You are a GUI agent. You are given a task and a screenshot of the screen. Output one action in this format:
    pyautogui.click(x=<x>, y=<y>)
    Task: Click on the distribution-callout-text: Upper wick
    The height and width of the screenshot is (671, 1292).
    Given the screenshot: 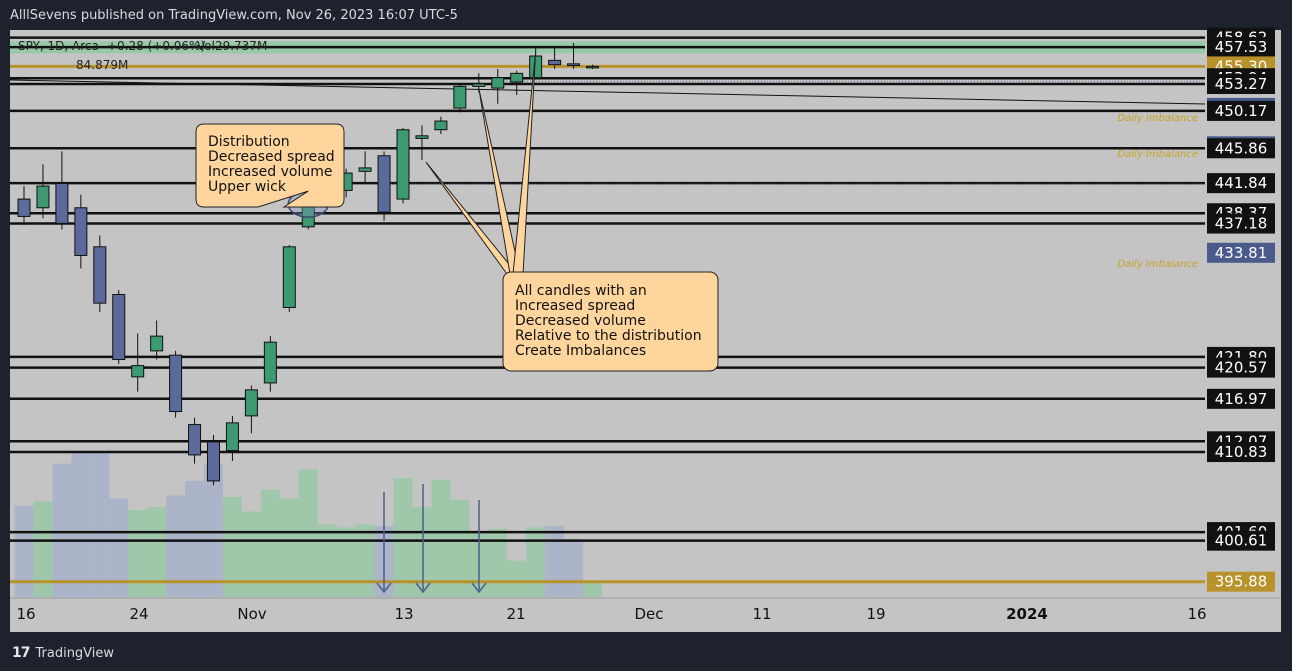 What is the action you would take?
    pyautogui.click(x=247, y=187)
    